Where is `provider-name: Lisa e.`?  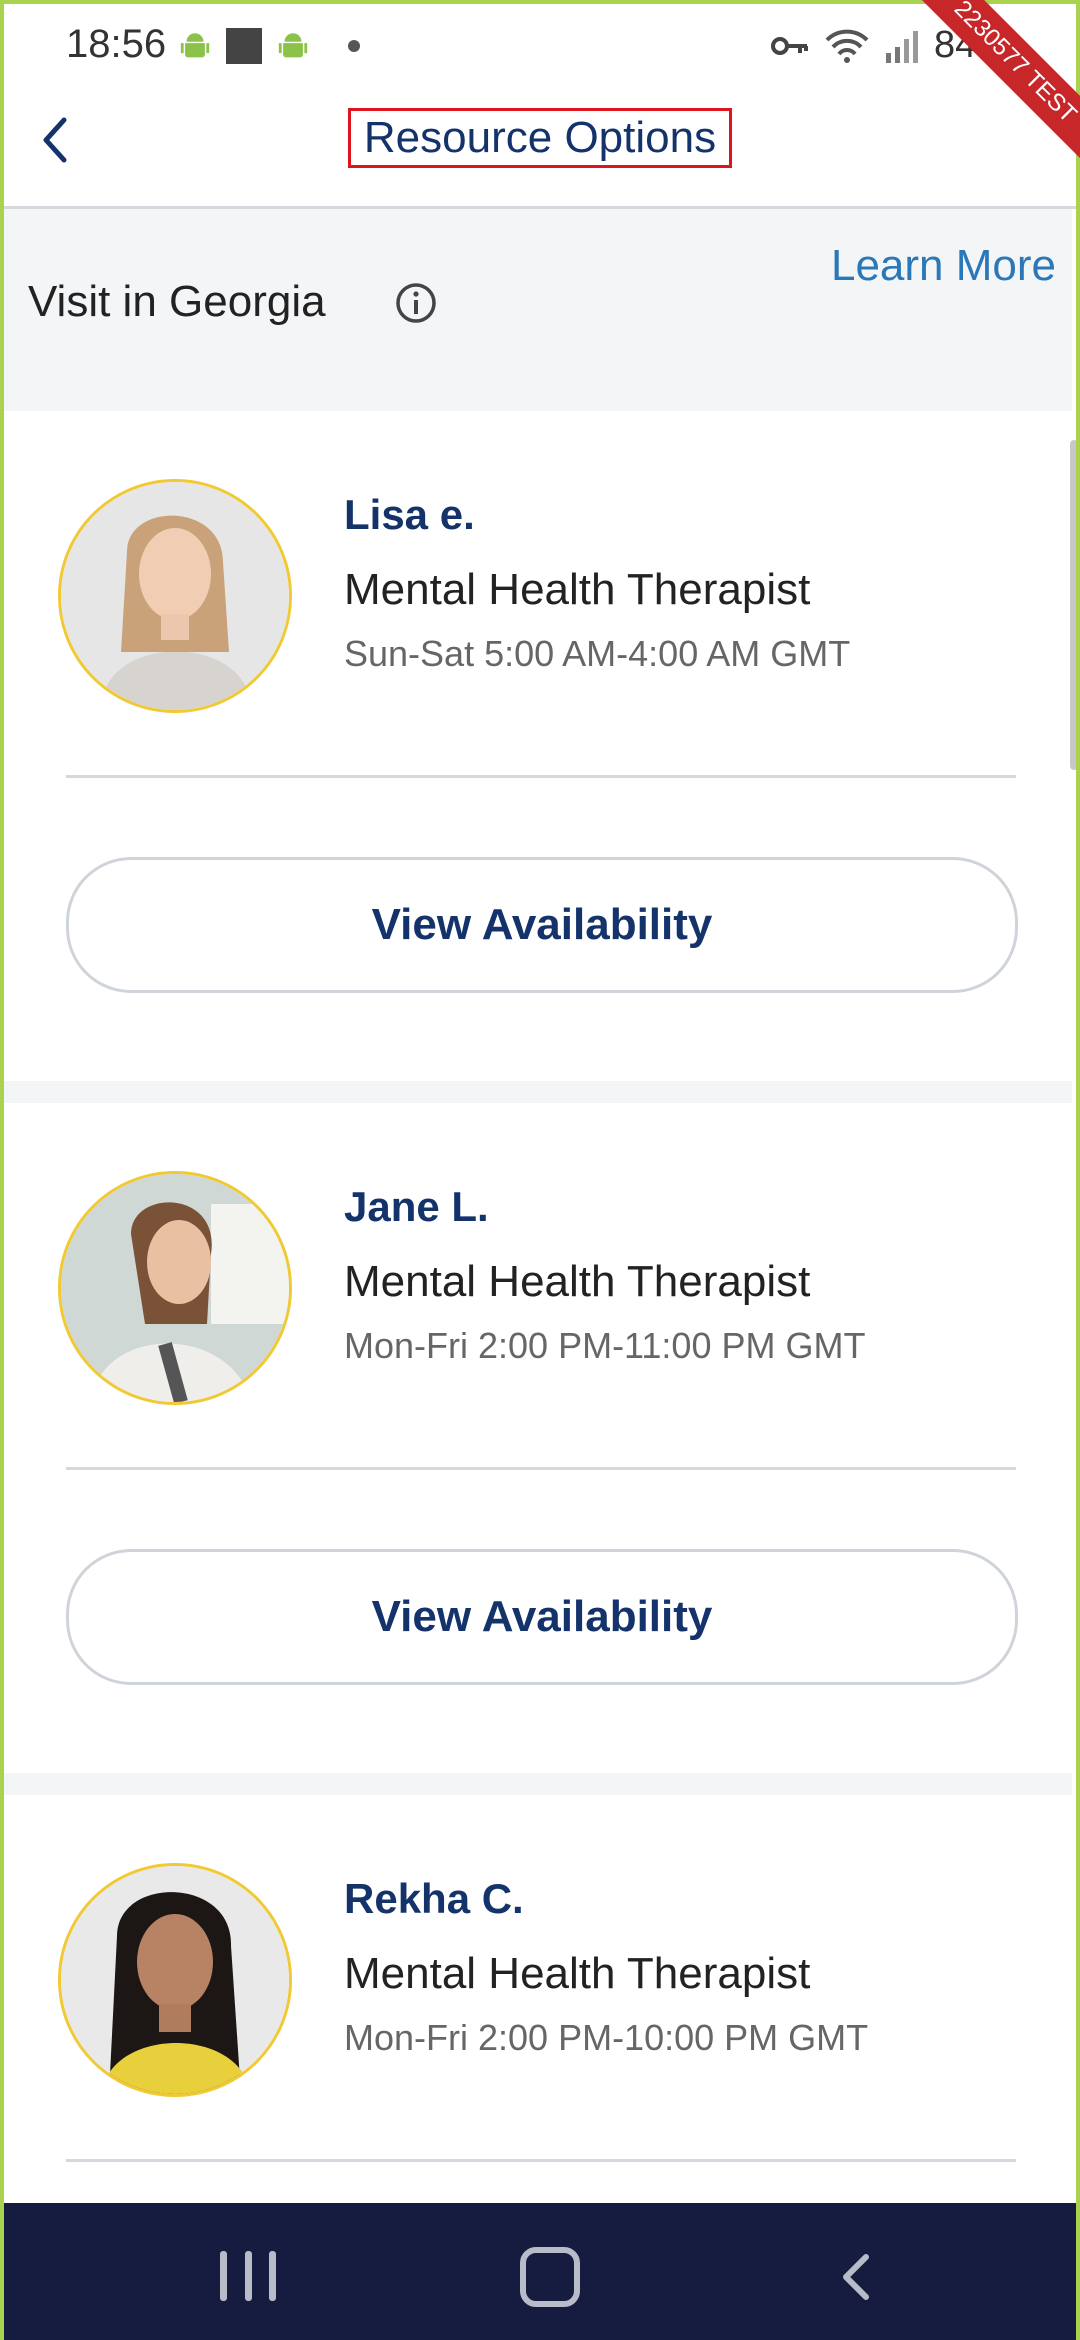 provider-name: Lisa e. is located at coordinates (409, 514).